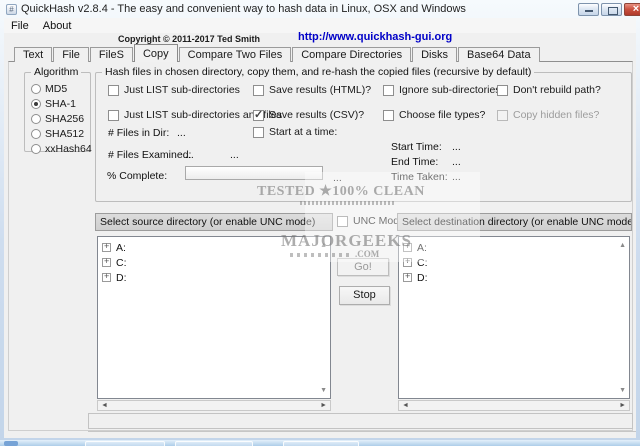  I want to click on radio-md5-label: MD5, so click(56, 89).